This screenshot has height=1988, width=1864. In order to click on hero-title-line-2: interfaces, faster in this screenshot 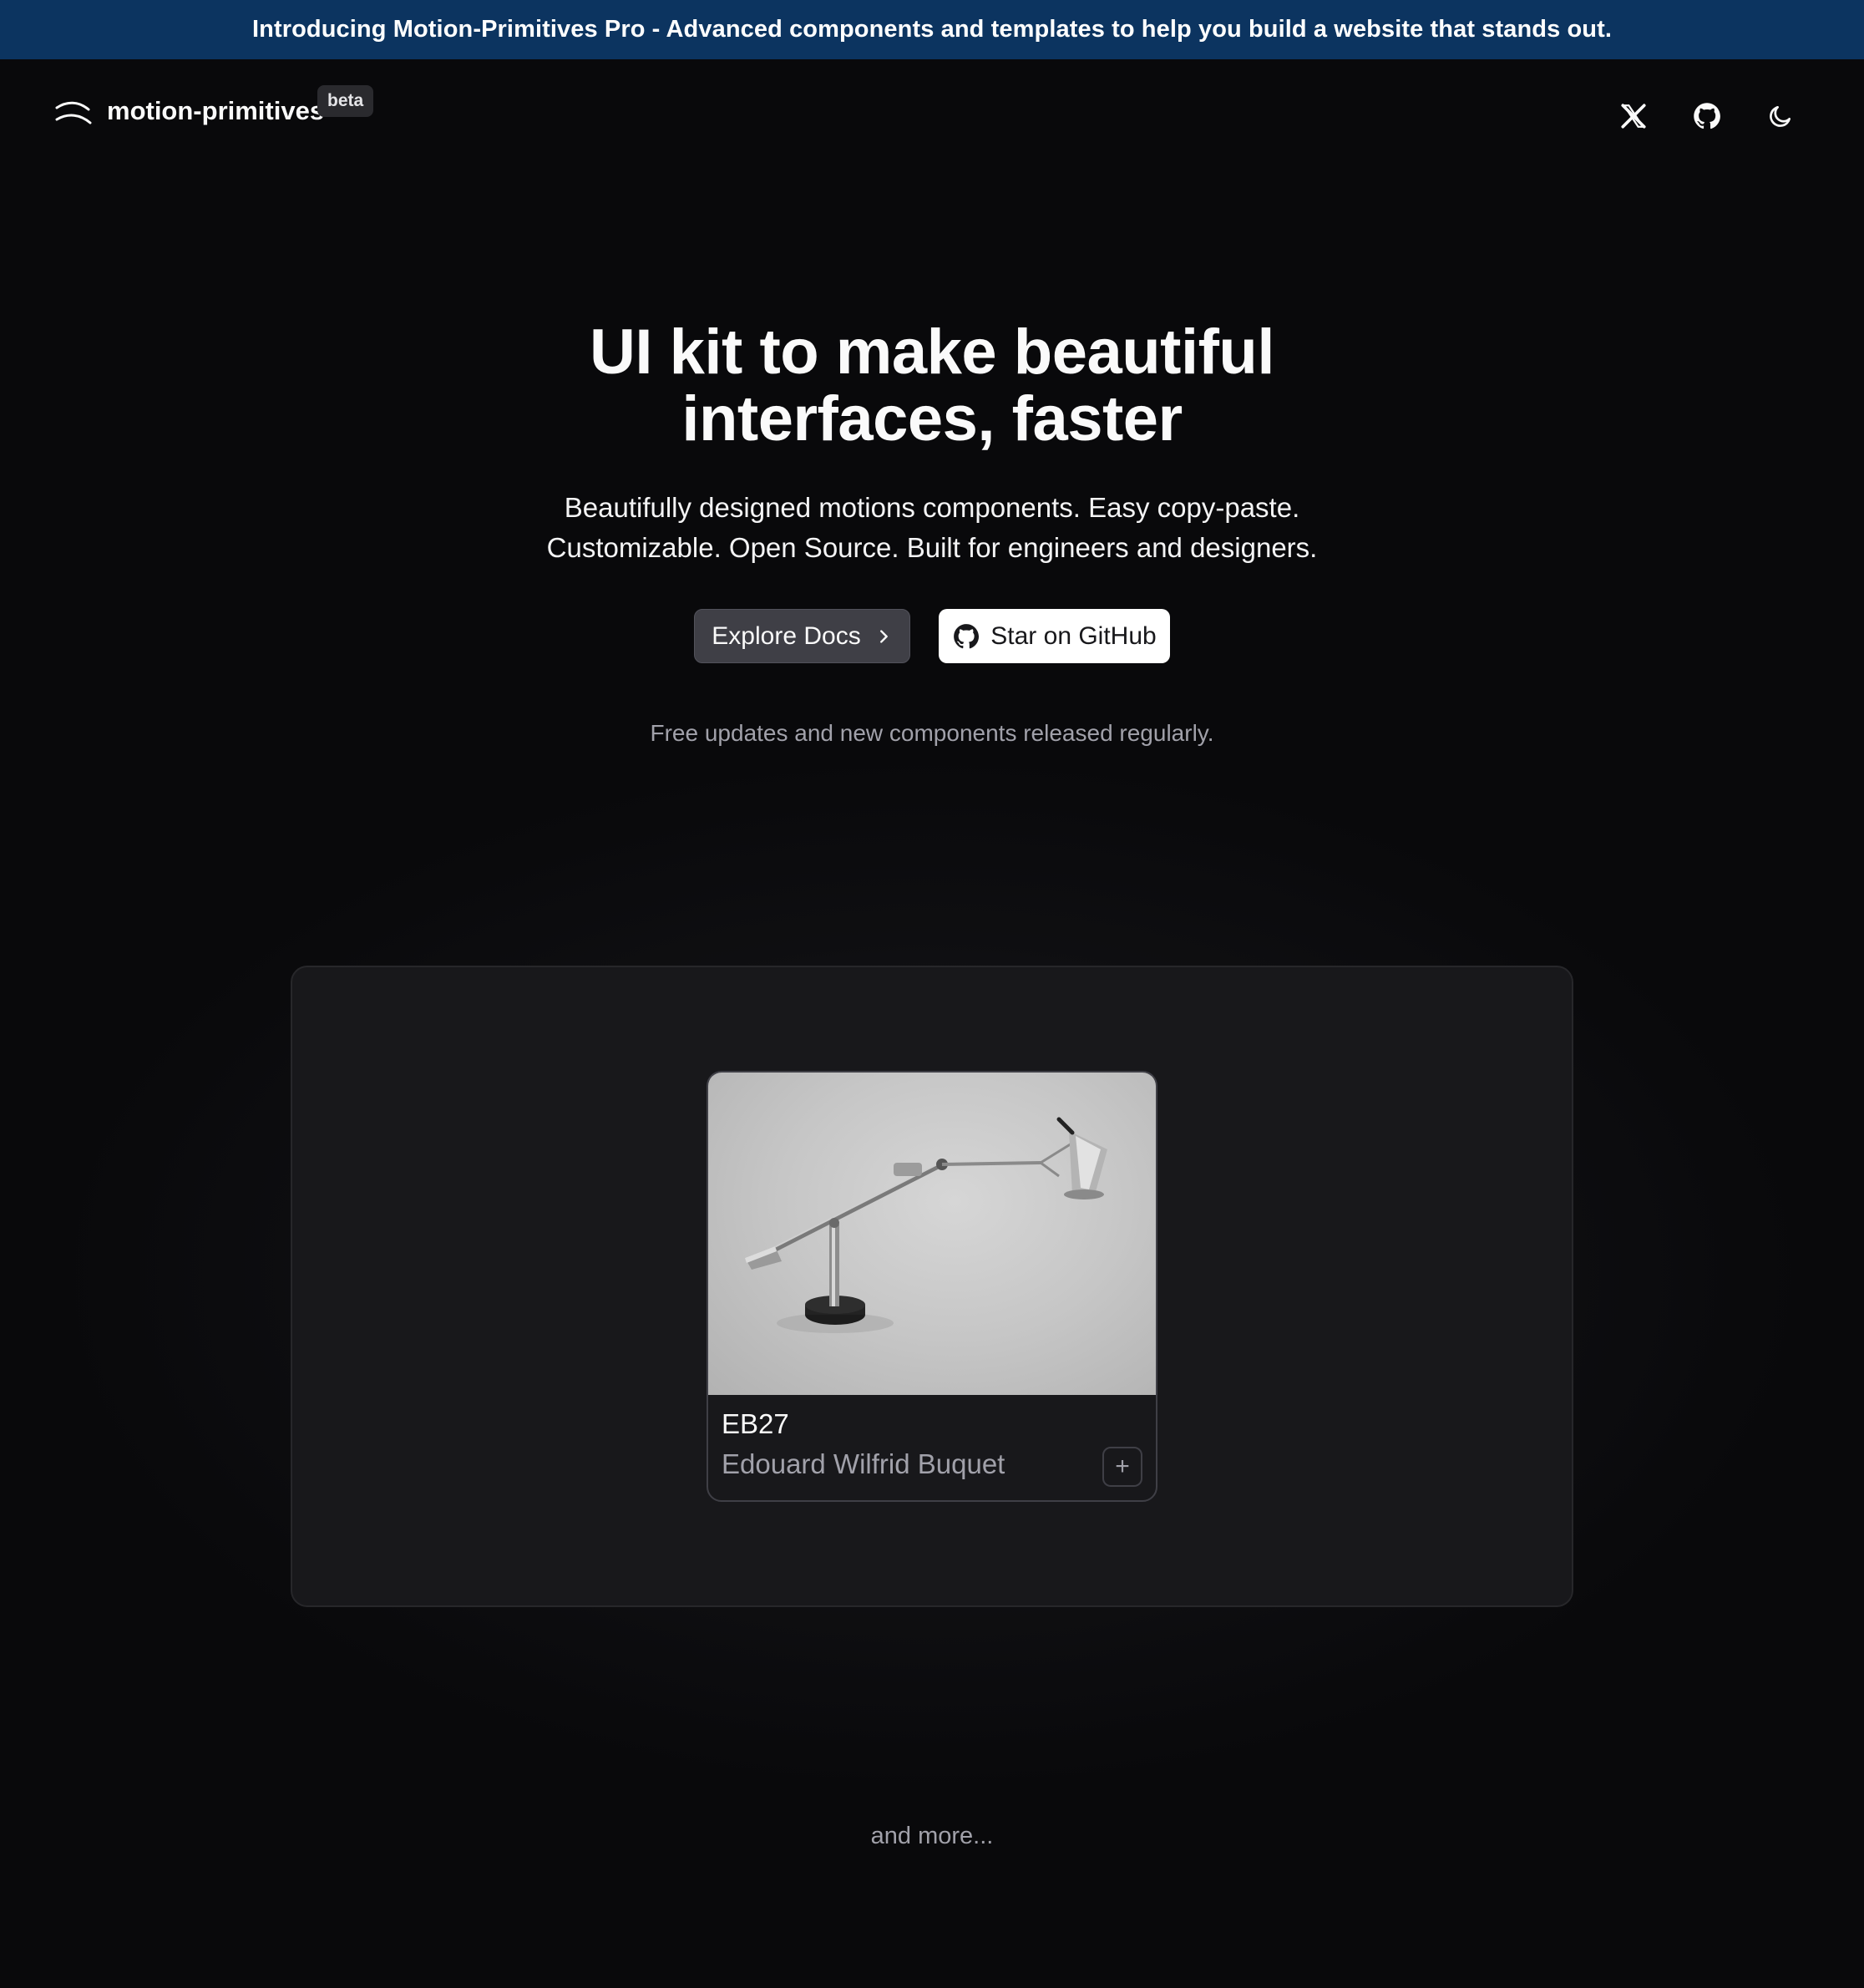, I will do `click(932, 418)`.